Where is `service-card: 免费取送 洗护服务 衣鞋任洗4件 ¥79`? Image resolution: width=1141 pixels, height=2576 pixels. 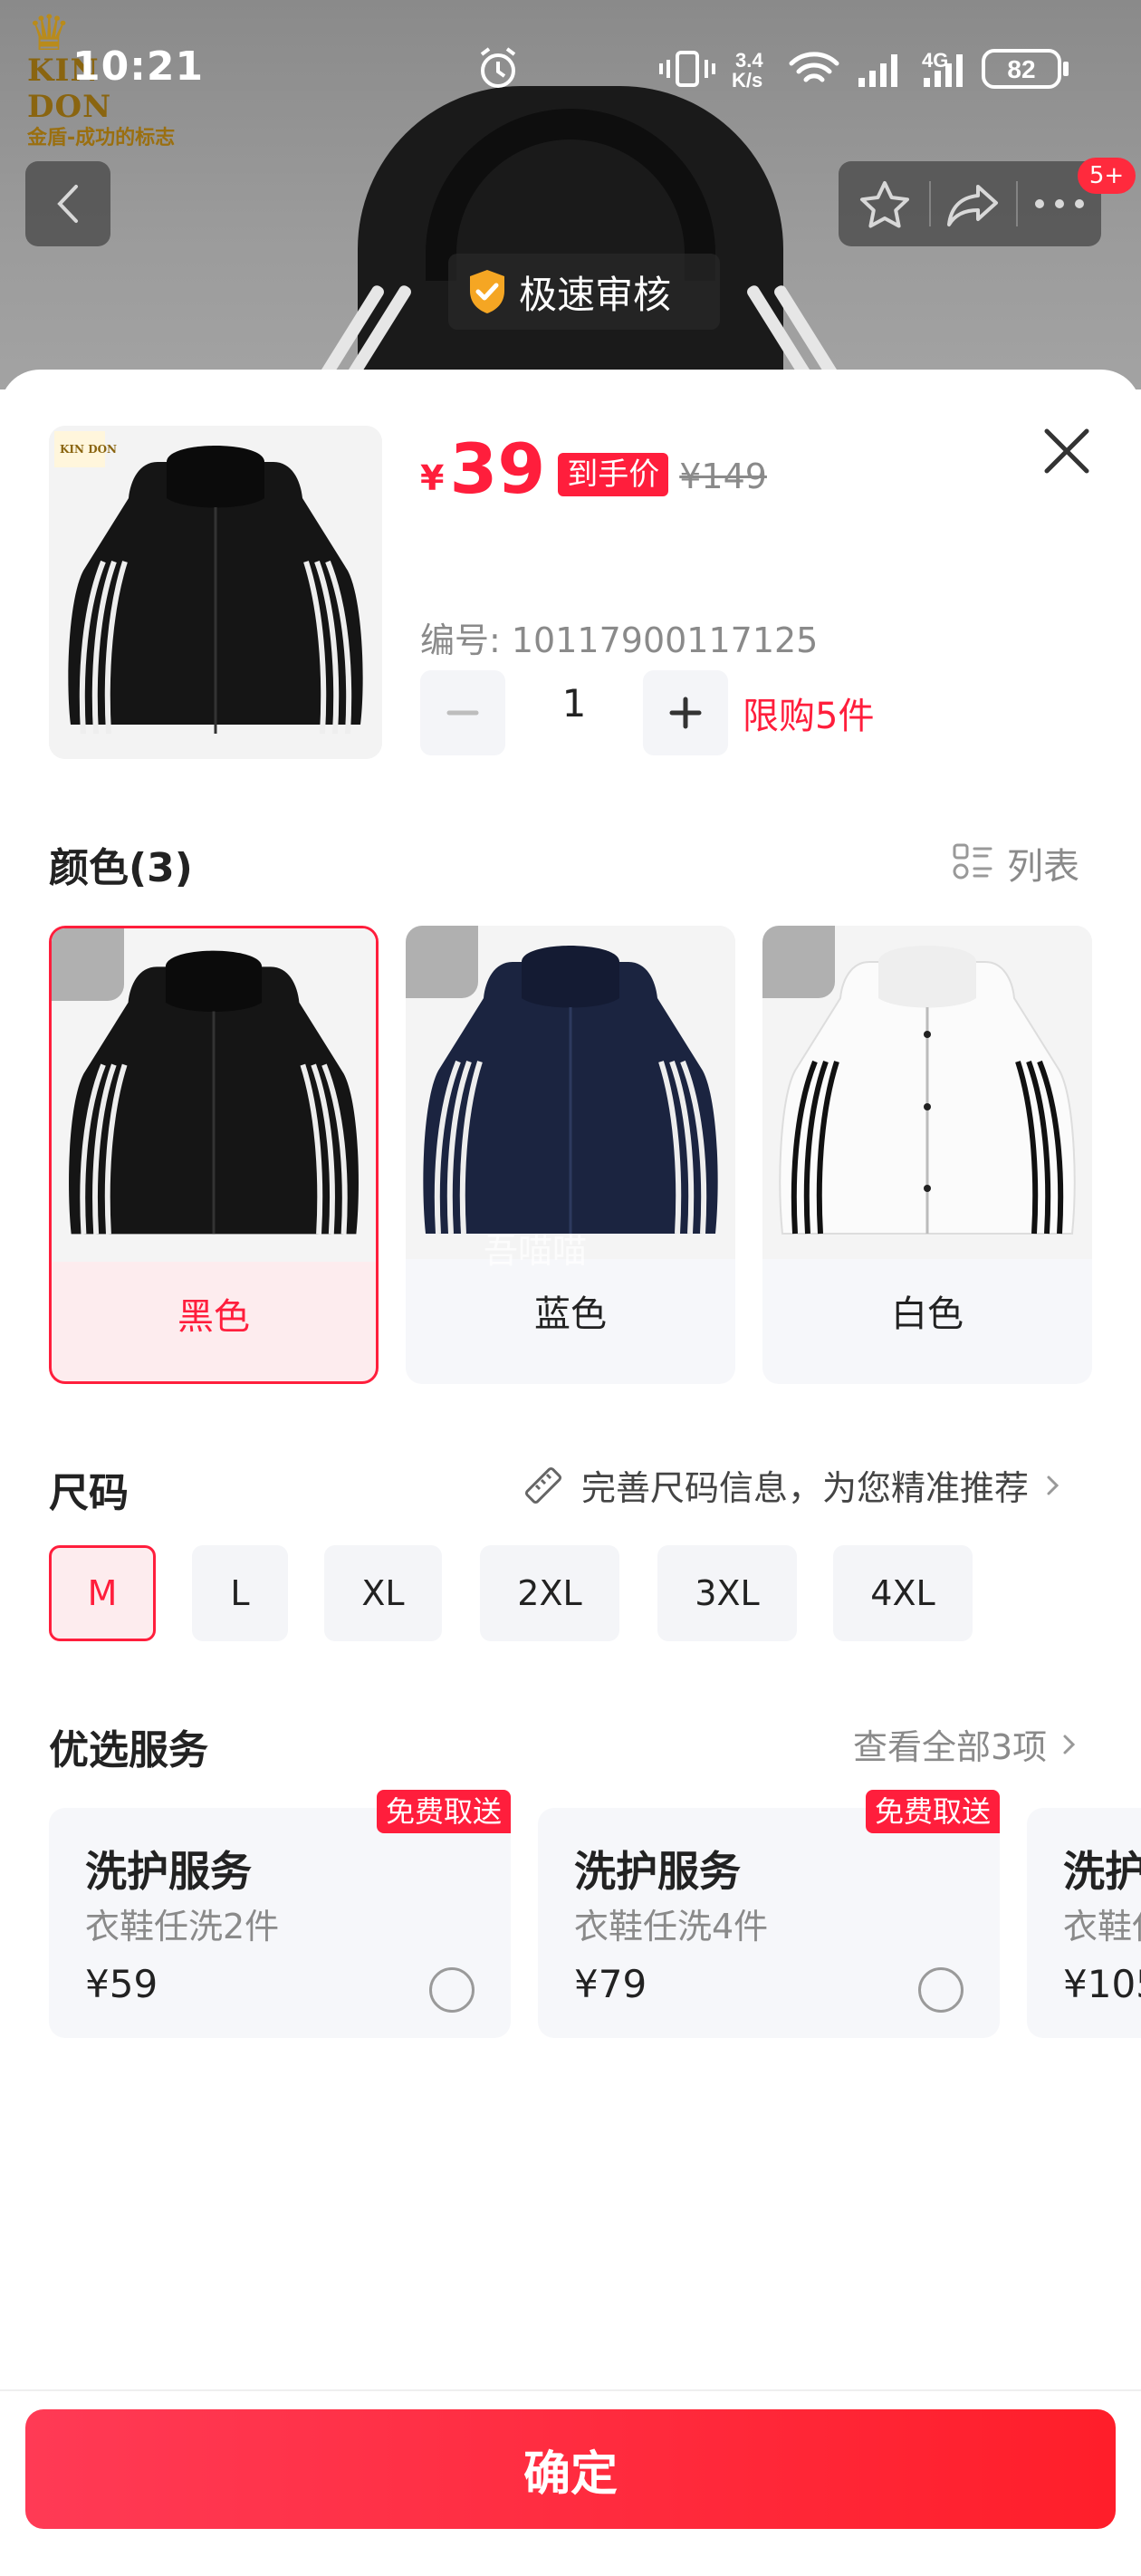
service-card: 免费取送 洗护服务 衣鞋任洗4件 ¥79 is located at coordinates (769, 1914).